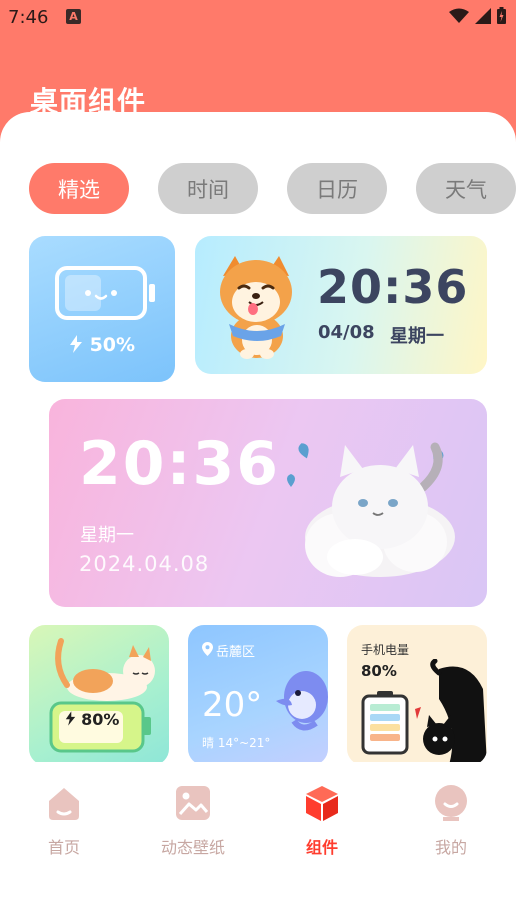  What do you see at coordinates (64, 821) in the screenshot?
I see `nav-home: 首页` at bounding box center [64, 821].